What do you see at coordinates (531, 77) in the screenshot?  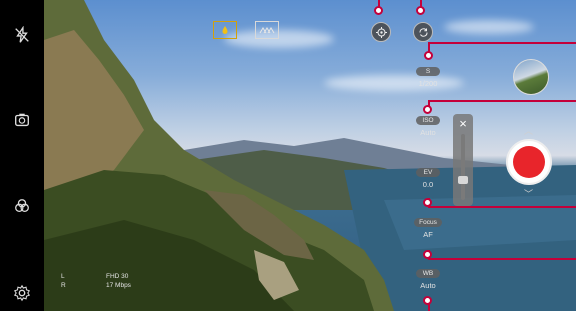 I see `gallery-thumbnail` at bounding box center [531, 77].